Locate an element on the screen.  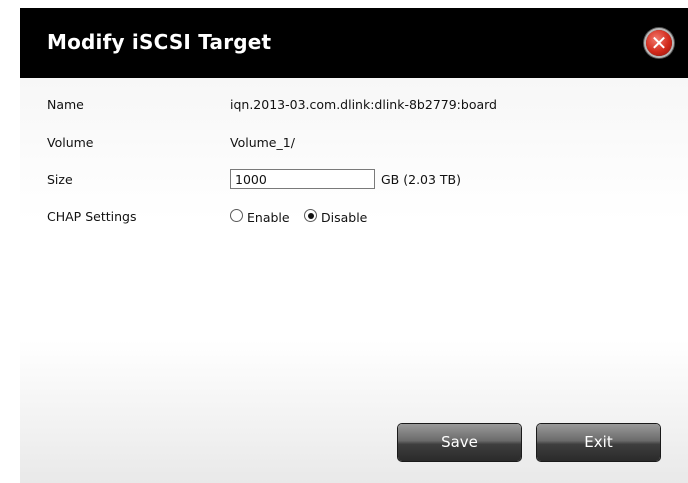
size-input is located at coordinates (302, 179).